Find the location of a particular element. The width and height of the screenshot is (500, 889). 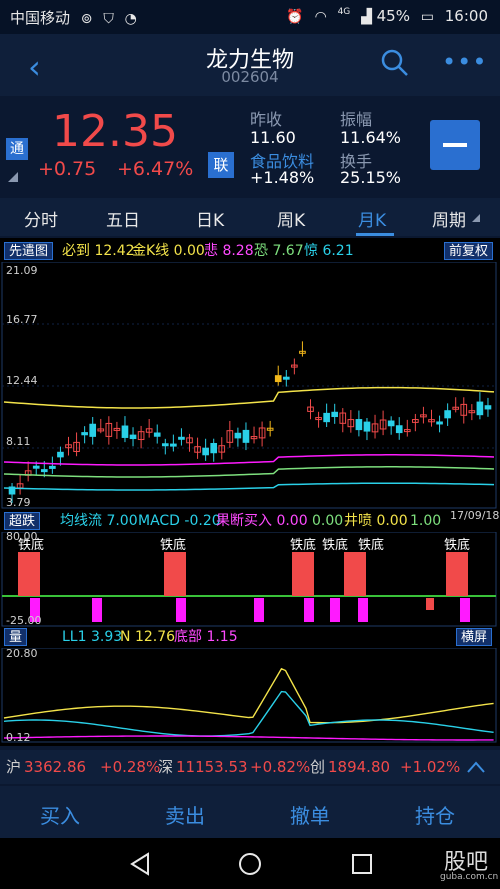

macd-frame is located at coordinates (249, 579).